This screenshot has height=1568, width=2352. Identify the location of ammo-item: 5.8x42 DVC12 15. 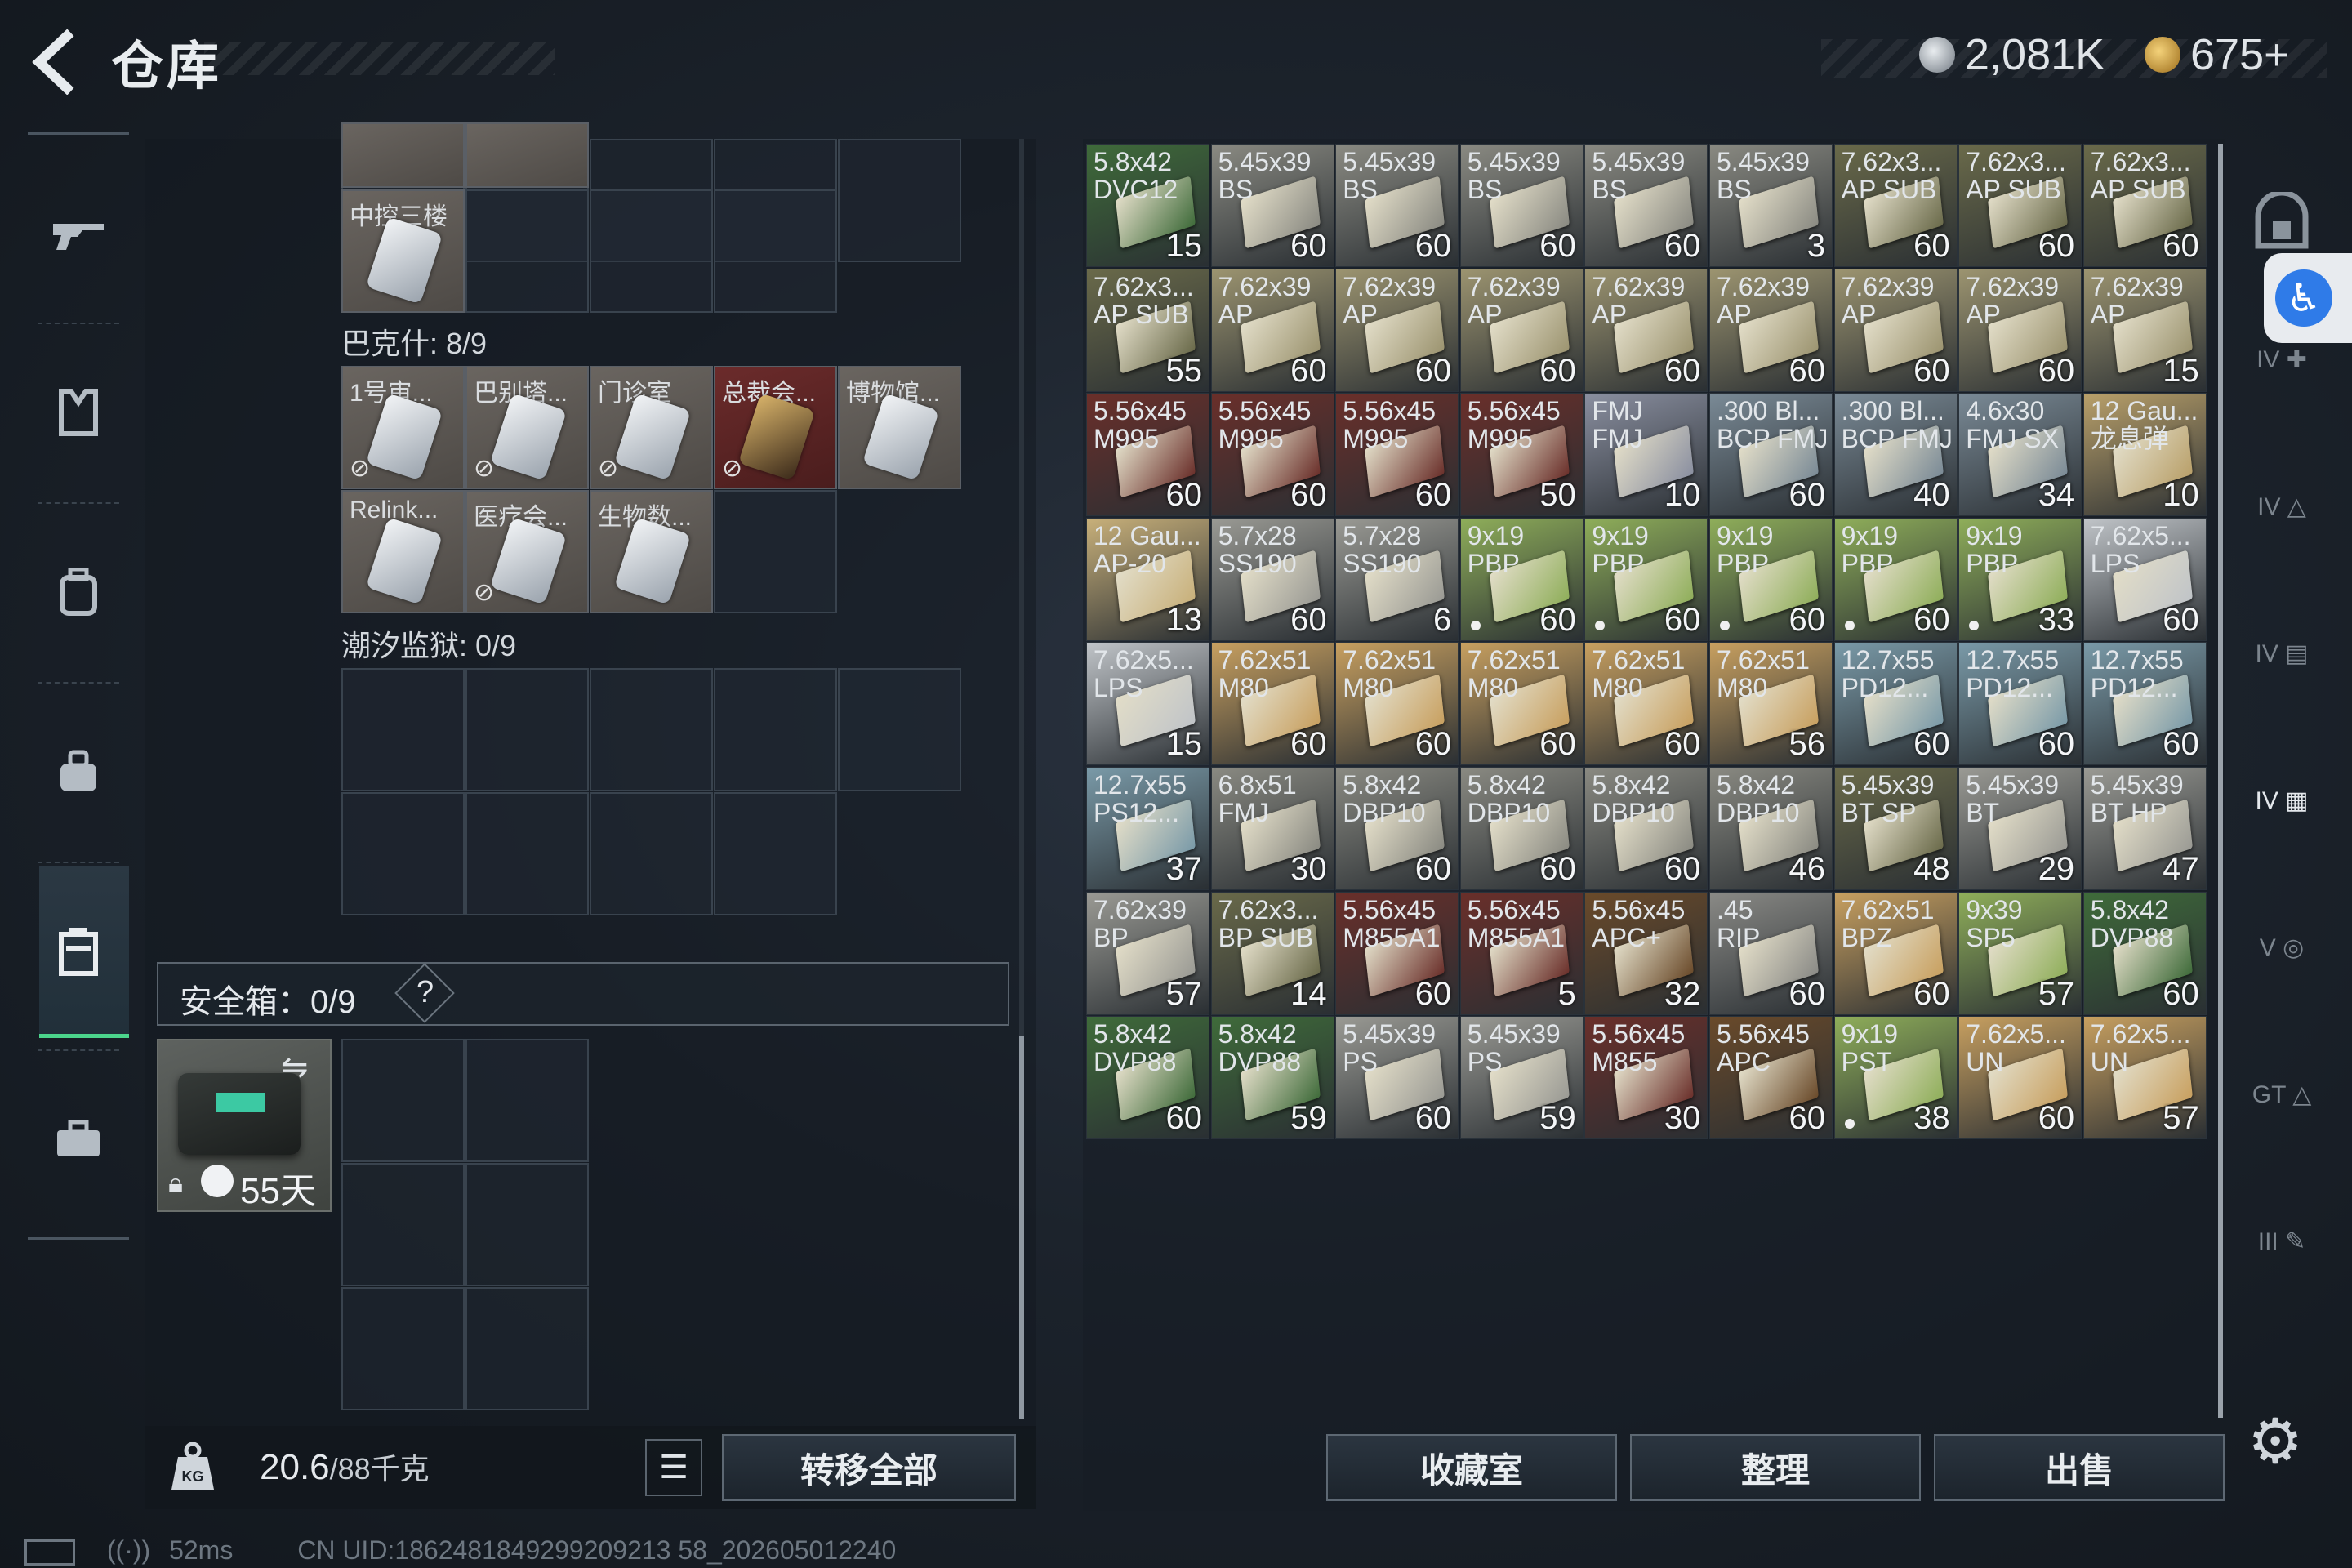
(1147, 205).